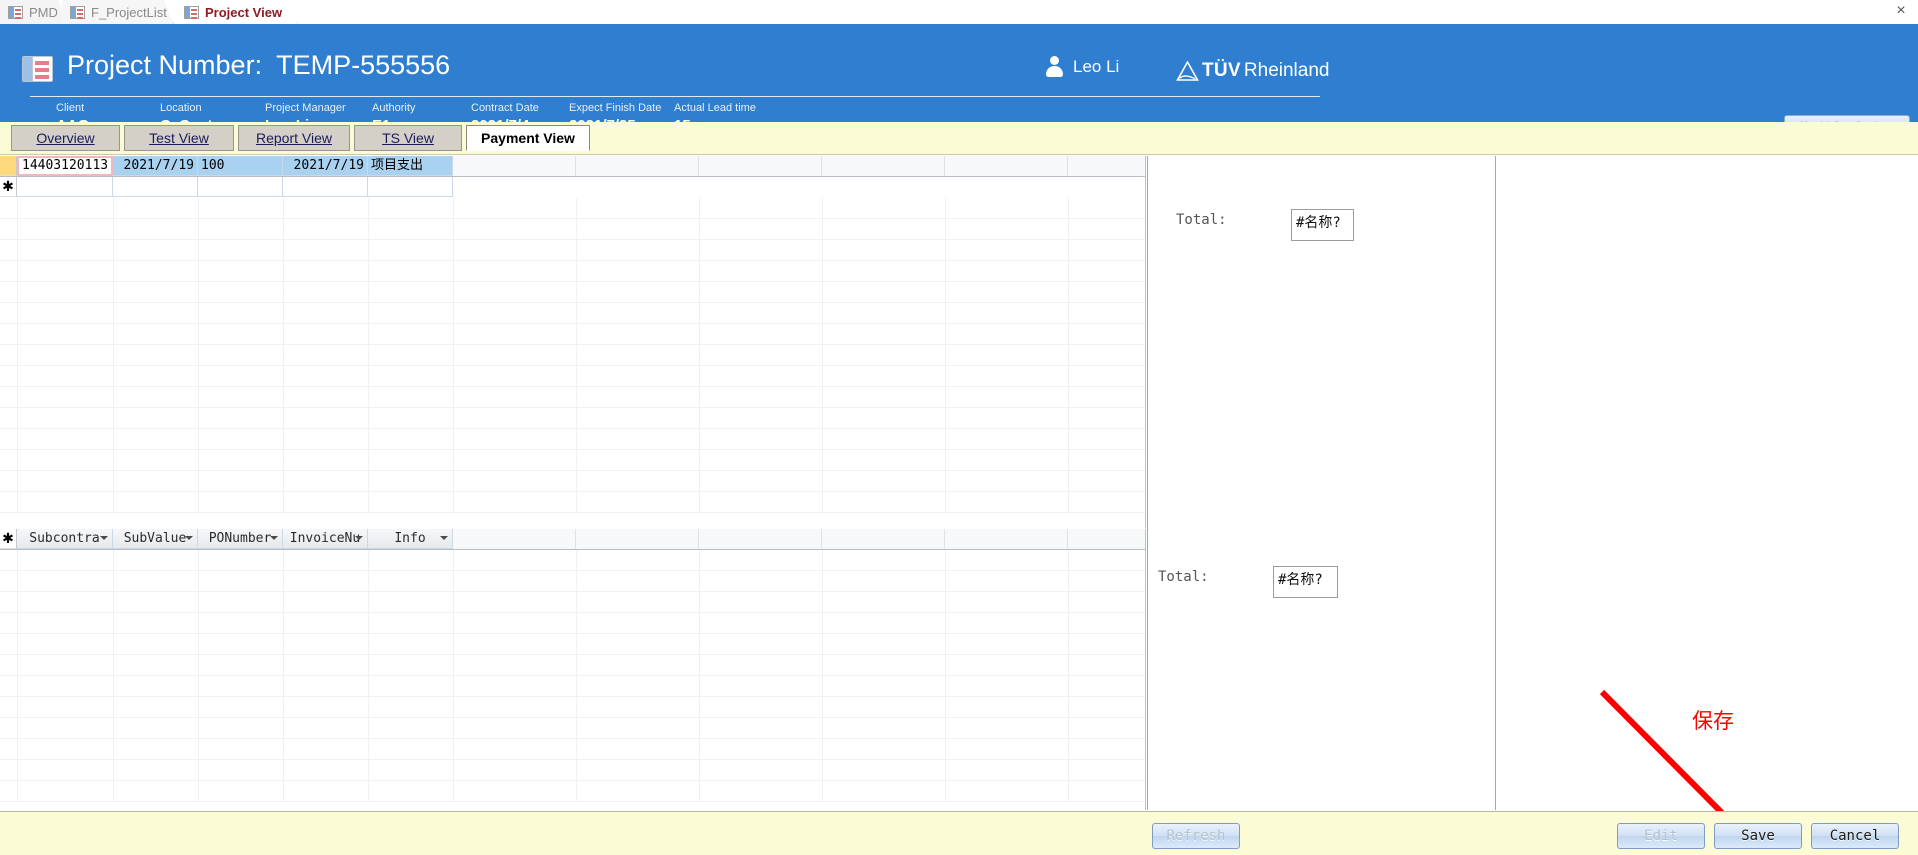  I want to click on tab-test-view: Test View, so click(179, 138).